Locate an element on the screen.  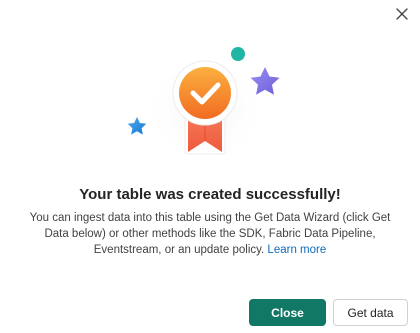
learn-more-link: Learn more is located at coordinates (296, 250).